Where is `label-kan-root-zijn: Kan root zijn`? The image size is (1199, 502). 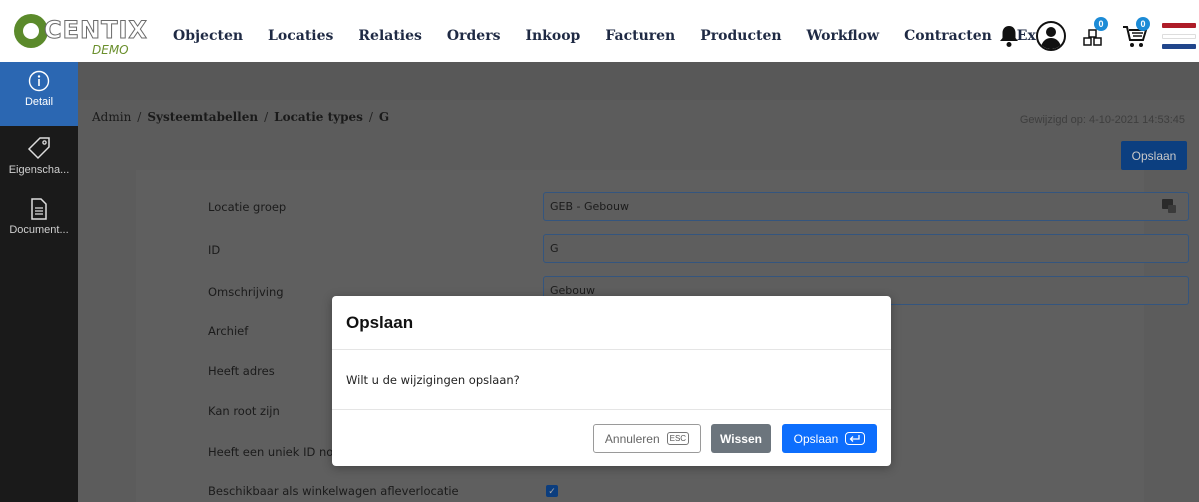
label-kan-root-zijn: Kan root zijn is located at coordinates (244, 411).